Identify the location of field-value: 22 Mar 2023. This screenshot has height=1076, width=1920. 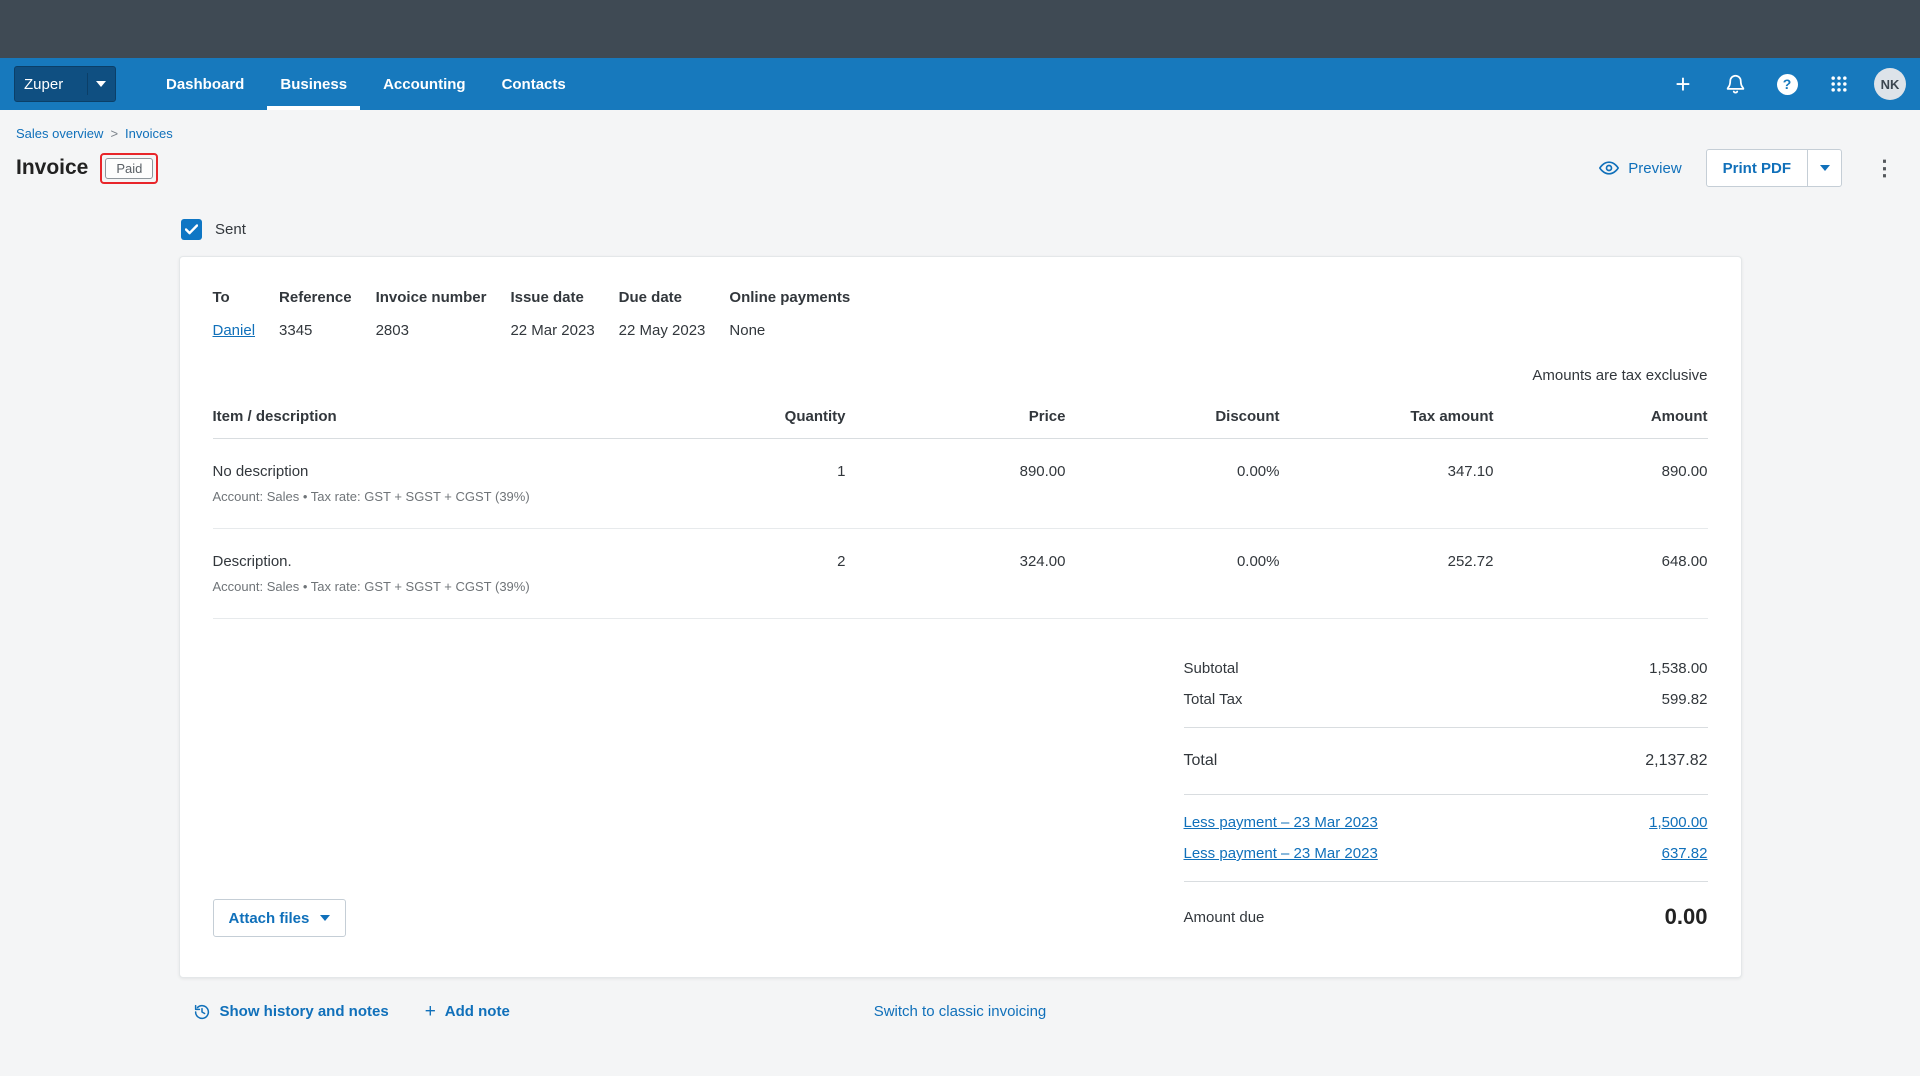
(552, 330).